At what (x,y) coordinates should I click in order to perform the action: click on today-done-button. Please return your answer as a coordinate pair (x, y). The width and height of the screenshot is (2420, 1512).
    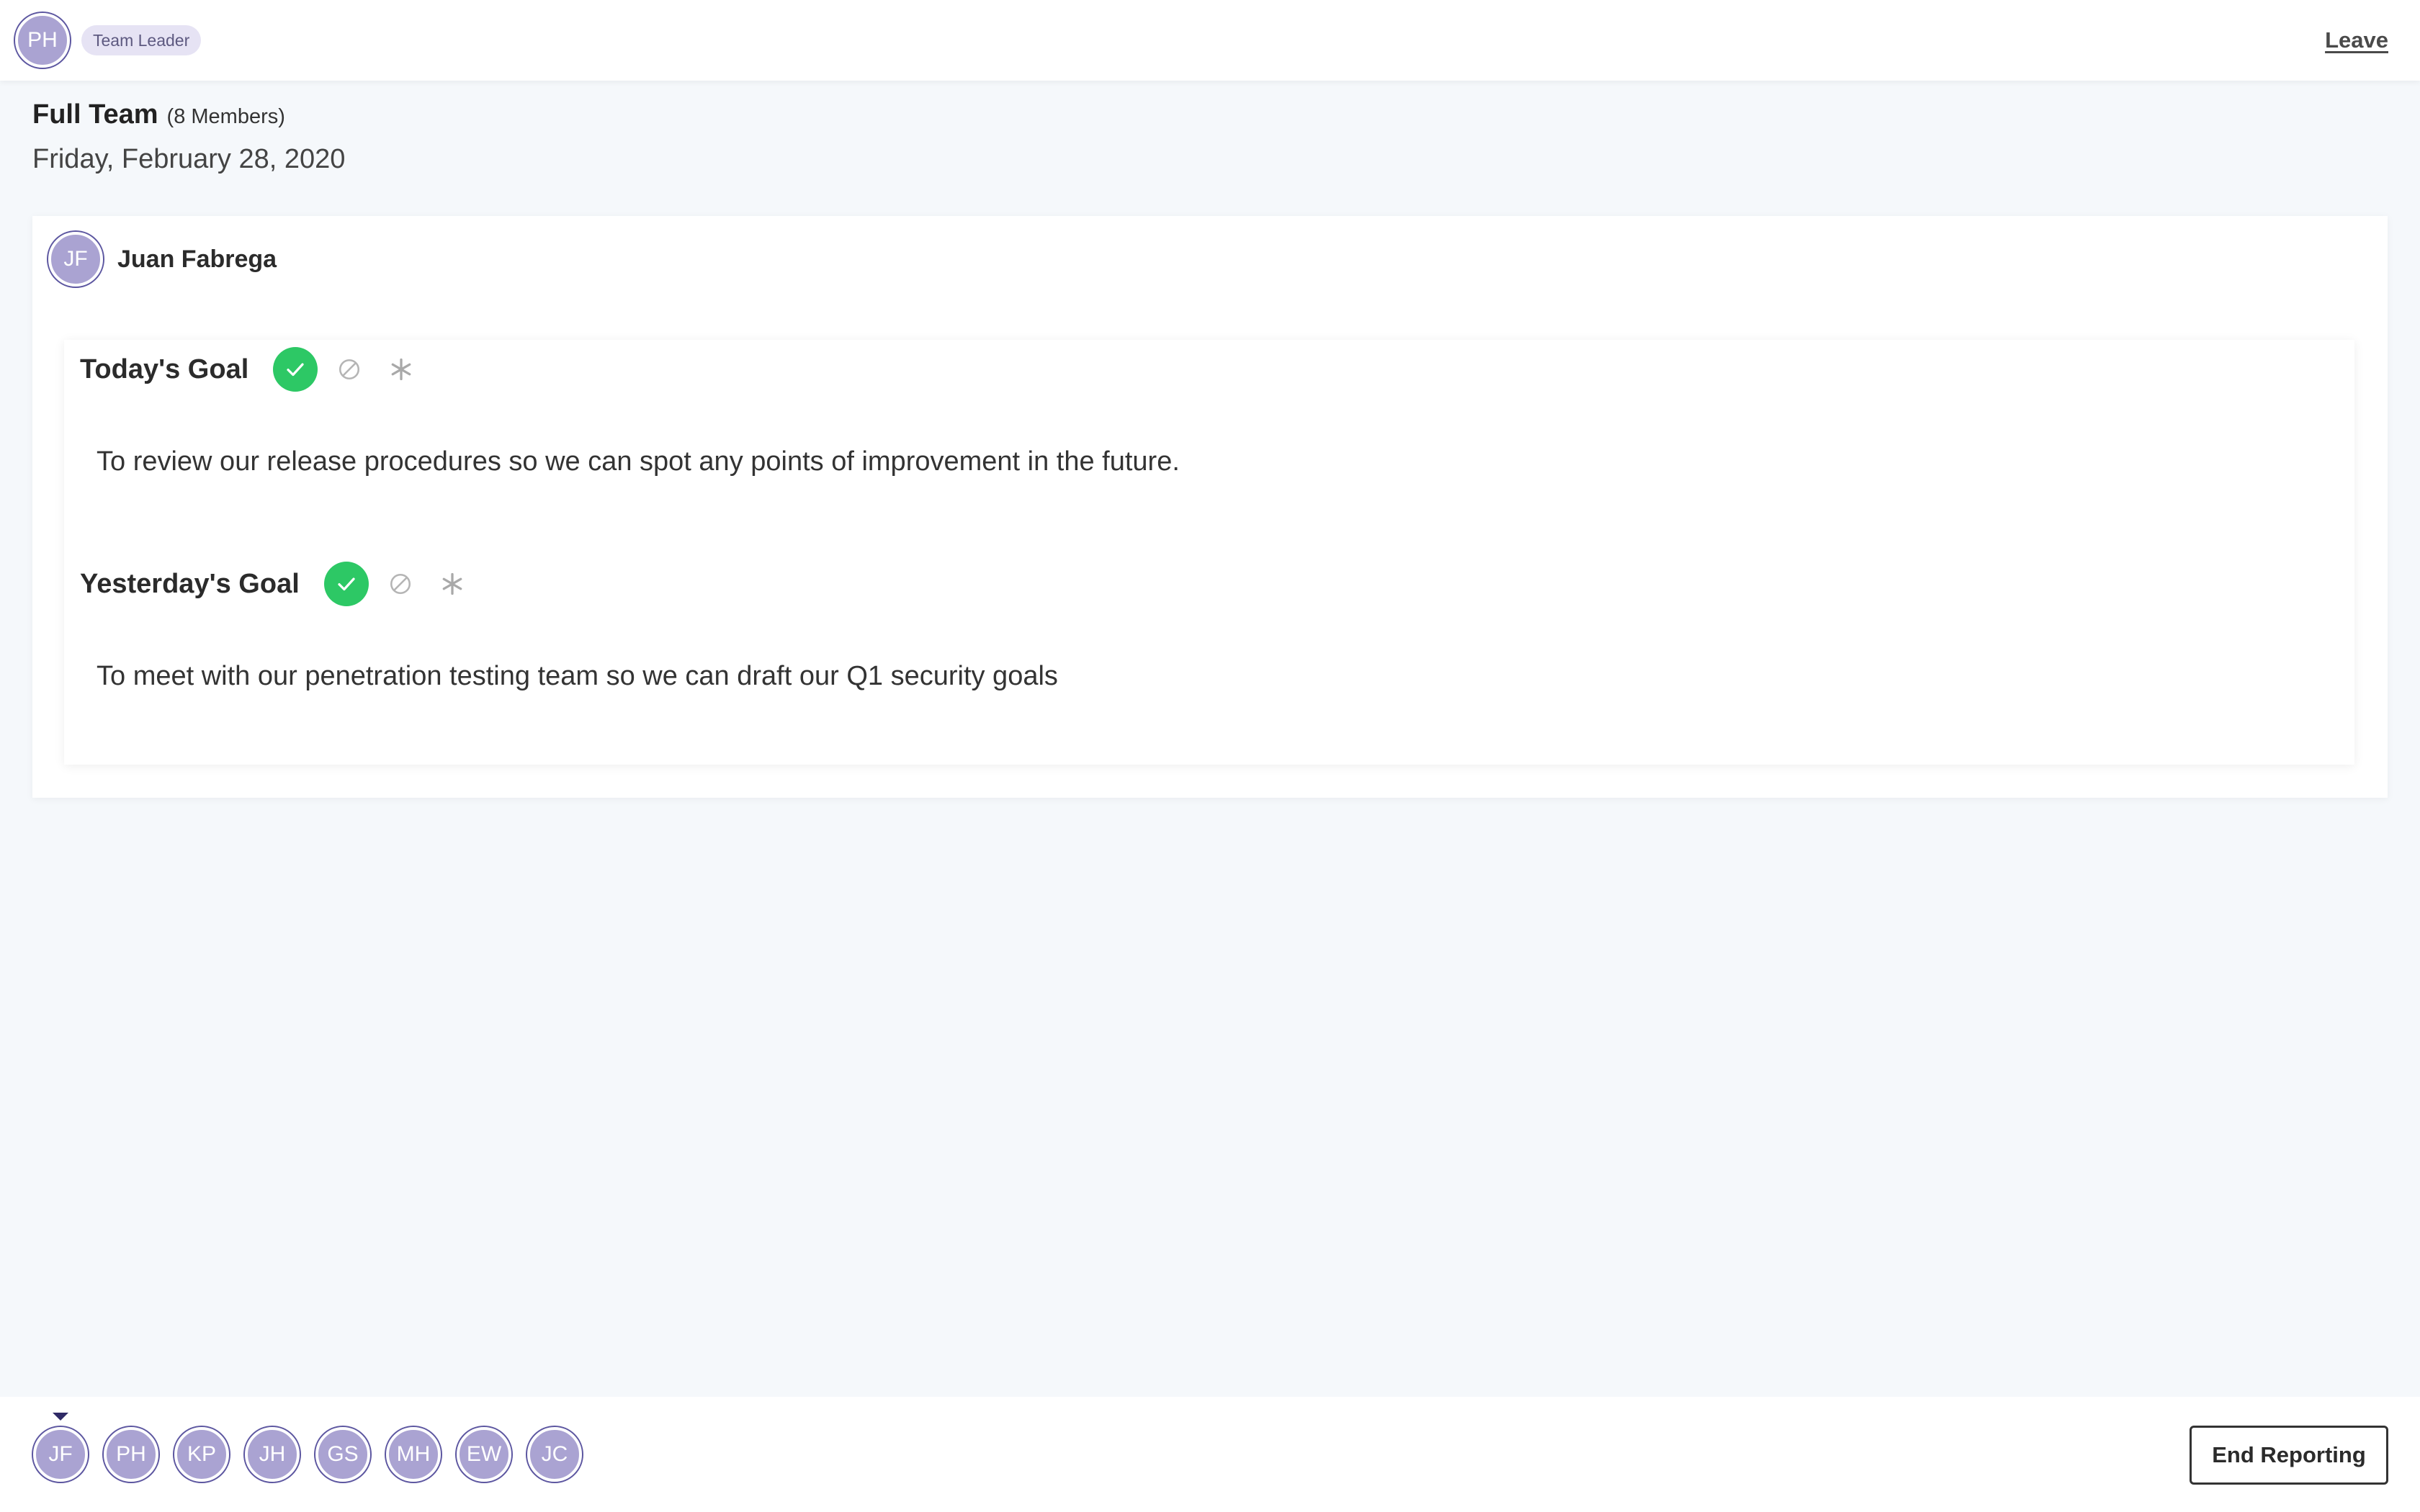
    Looking at the image, I should click on (295, 369).